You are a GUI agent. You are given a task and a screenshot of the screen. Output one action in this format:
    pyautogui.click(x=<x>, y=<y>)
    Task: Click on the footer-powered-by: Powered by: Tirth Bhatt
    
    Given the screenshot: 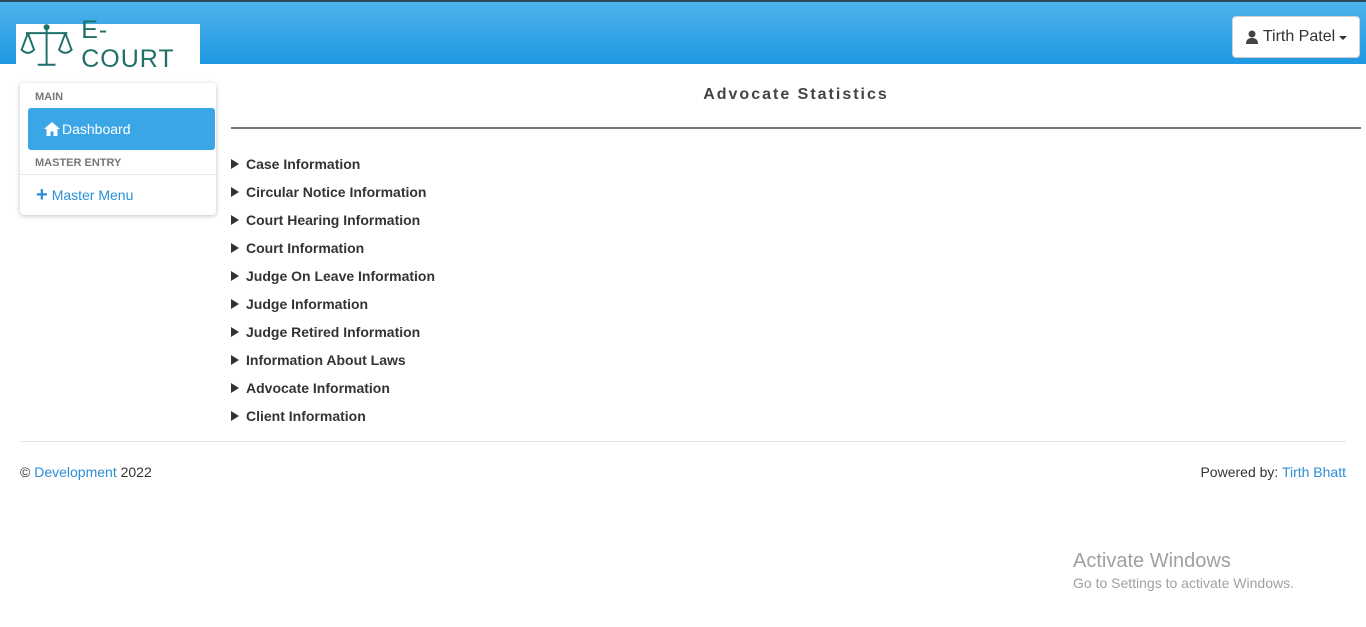 What is the action you would take?
    pyautogui.click(x=1273, y=472)
    